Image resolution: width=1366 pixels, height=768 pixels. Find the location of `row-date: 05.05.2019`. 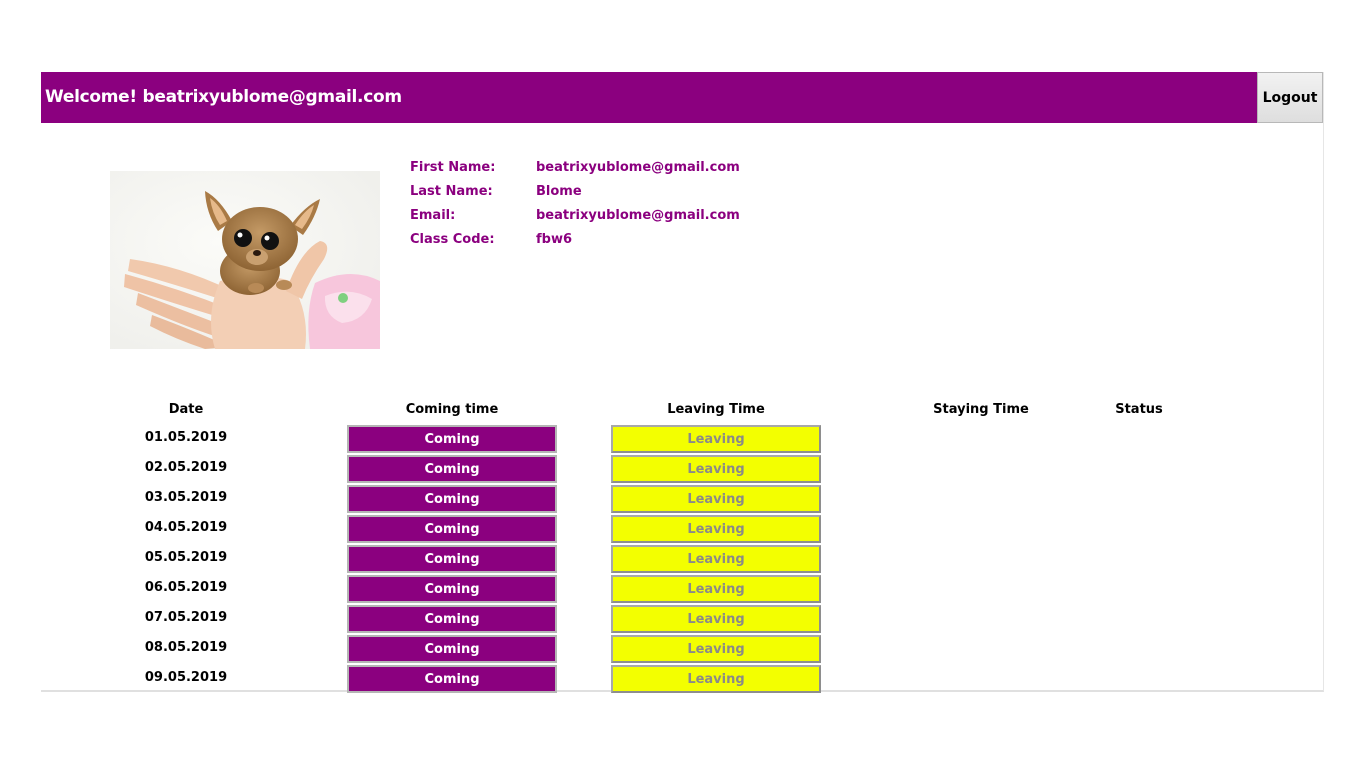

row-date: 05.05.2019 is located at coordinates (186, 557).